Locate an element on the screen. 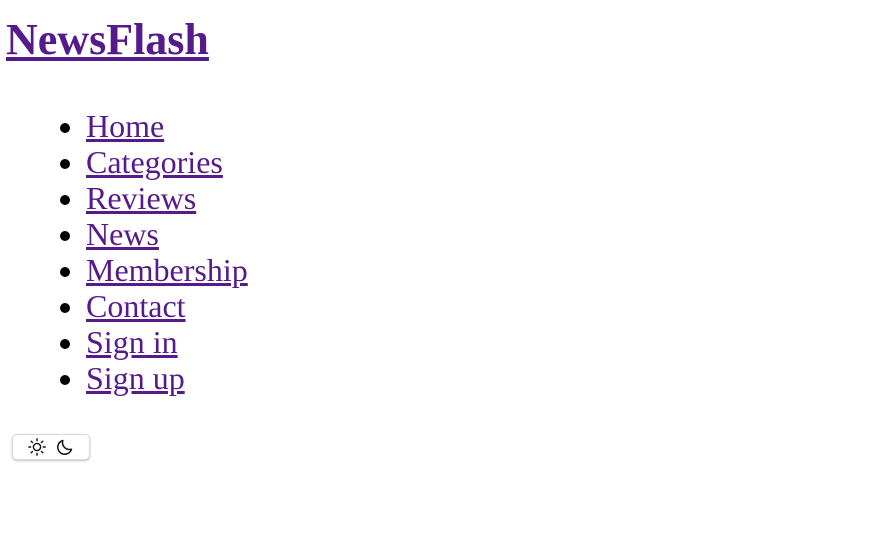  nav-item-contact: Contact is located at coordinates (167, 306).